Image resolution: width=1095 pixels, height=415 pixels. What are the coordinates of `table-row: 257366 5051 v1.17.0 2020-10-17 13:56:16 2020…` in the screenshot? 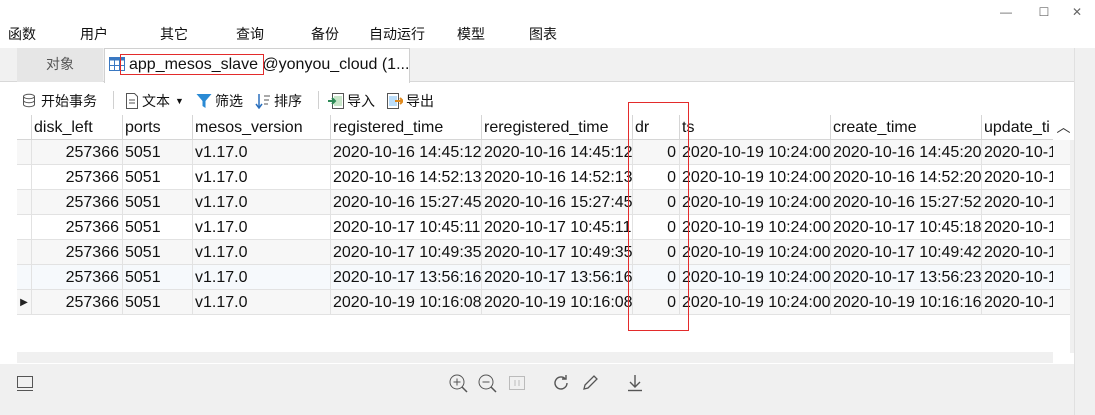 It's located at (545, 277).